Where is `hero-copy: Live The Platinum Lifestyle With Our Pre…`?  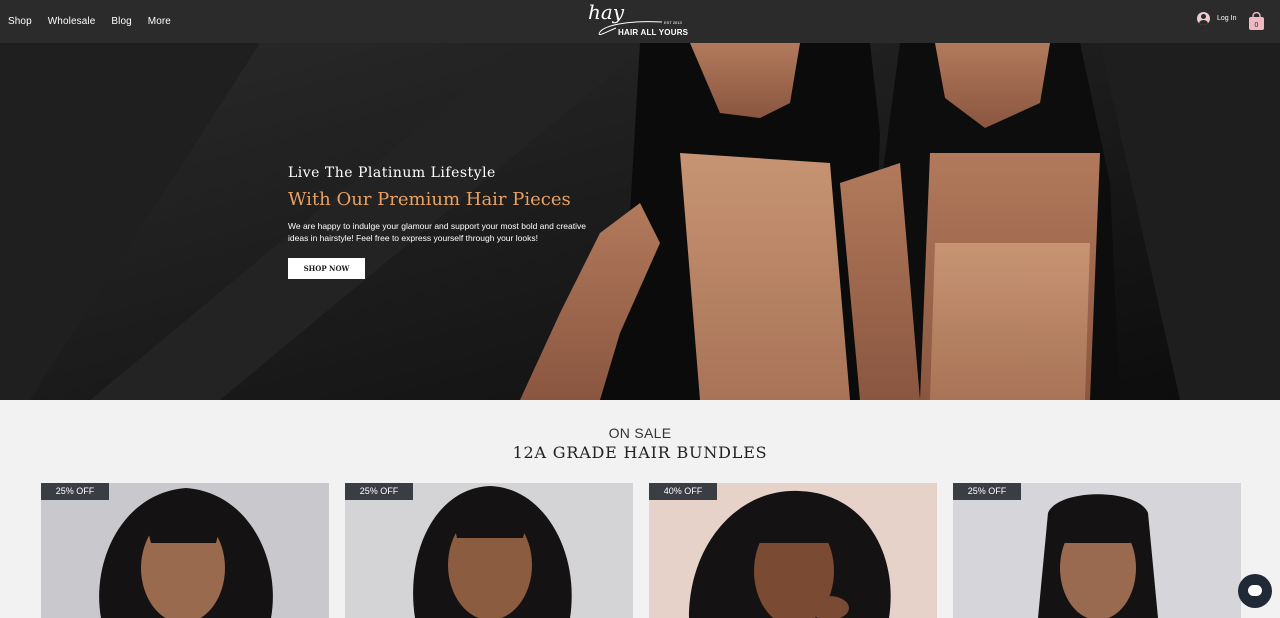
hero-copy: Live The Platinum Lifestyle With Our Pre… is located at coordinates (448, 204).